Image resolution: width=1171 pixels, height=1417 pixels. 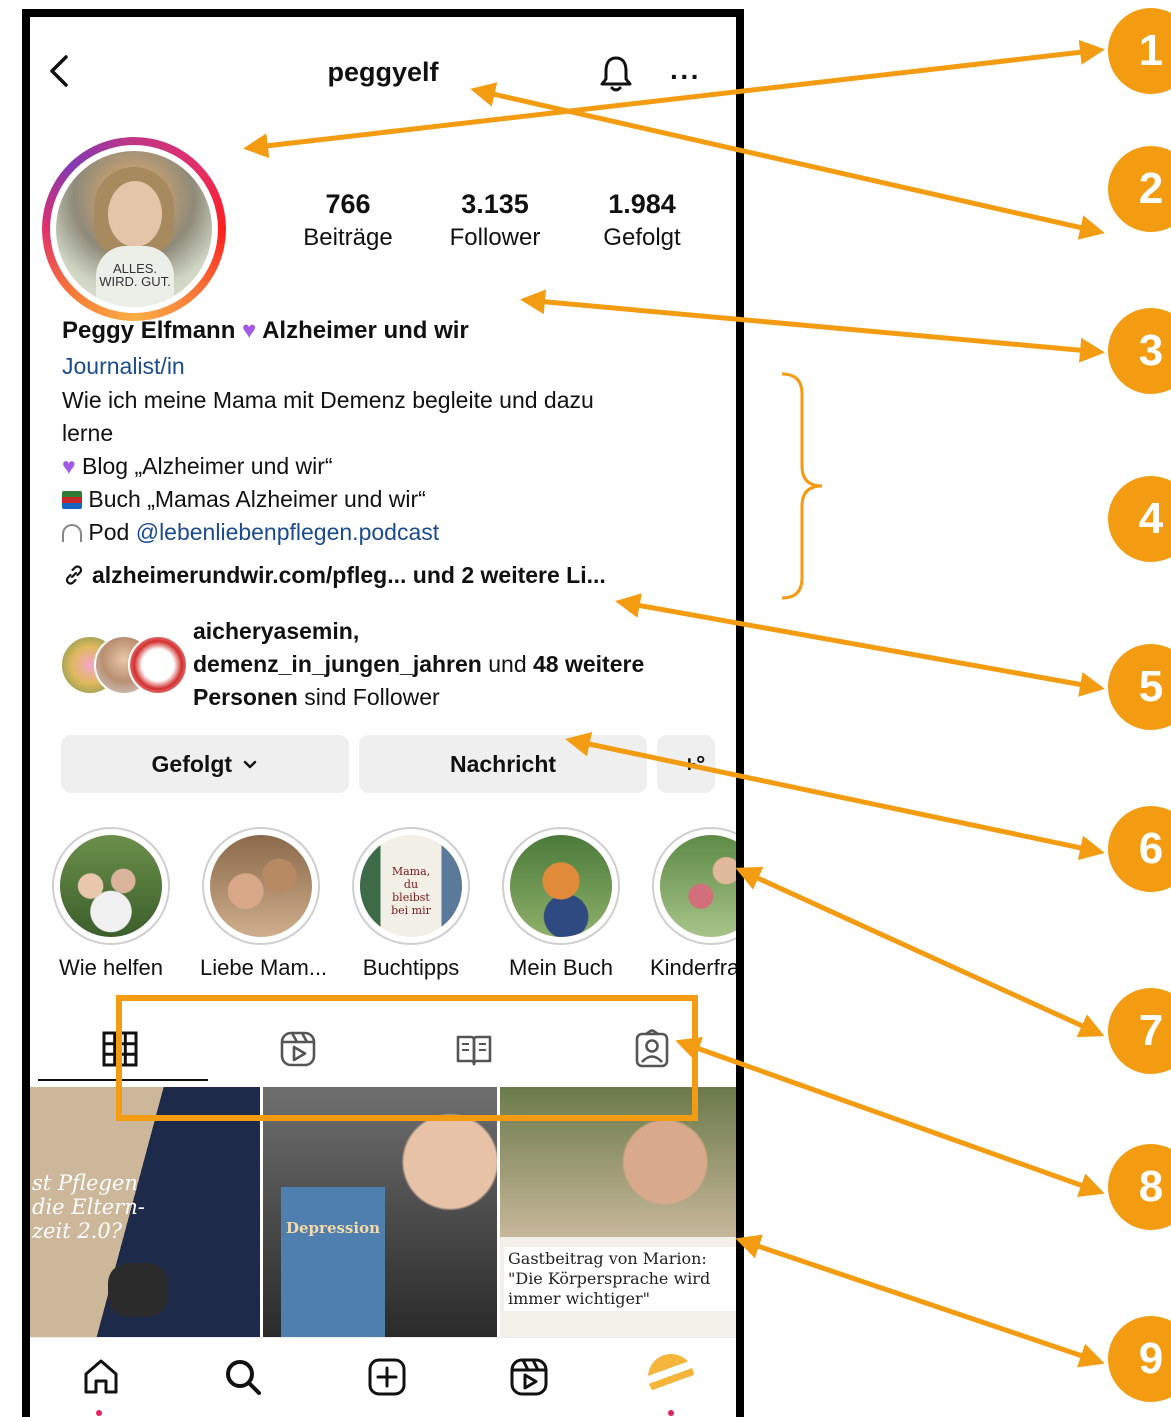 What do you see at coordinates (616, 73) in the screenshot?
I see `bell-icon` at bounding box center [616, 73].